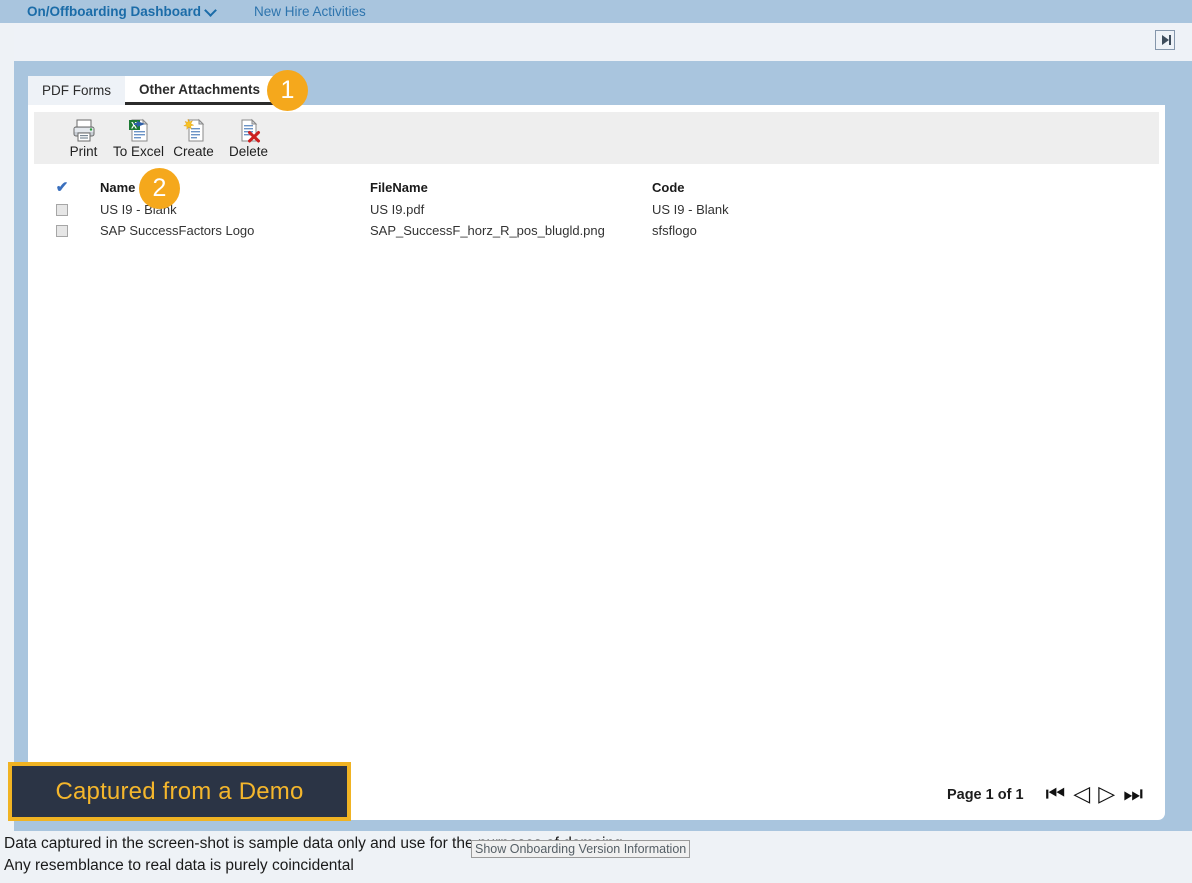 The width and height of the screenshot is (1192, 883). Describe the element at coordinates (287, 90) in the screenshot. I see `callout-badge-1: 1` at that location.